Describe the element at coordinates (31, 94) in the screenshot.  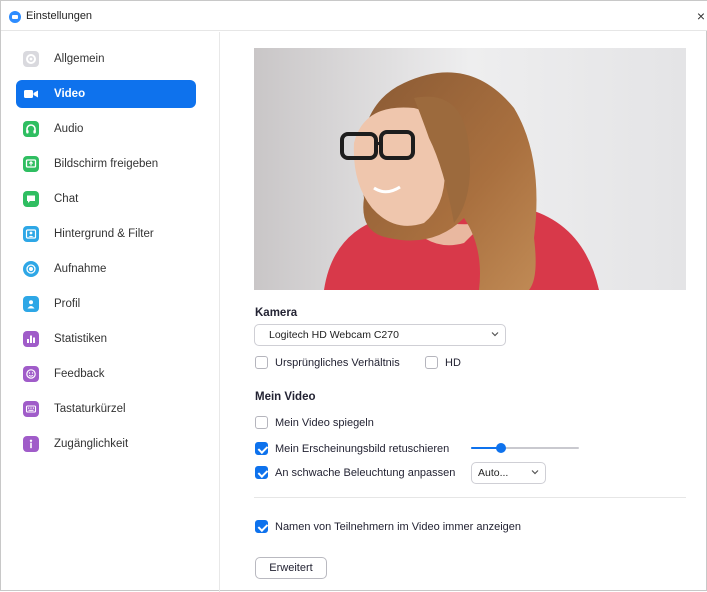
I see `video-camera-icon` at that location.